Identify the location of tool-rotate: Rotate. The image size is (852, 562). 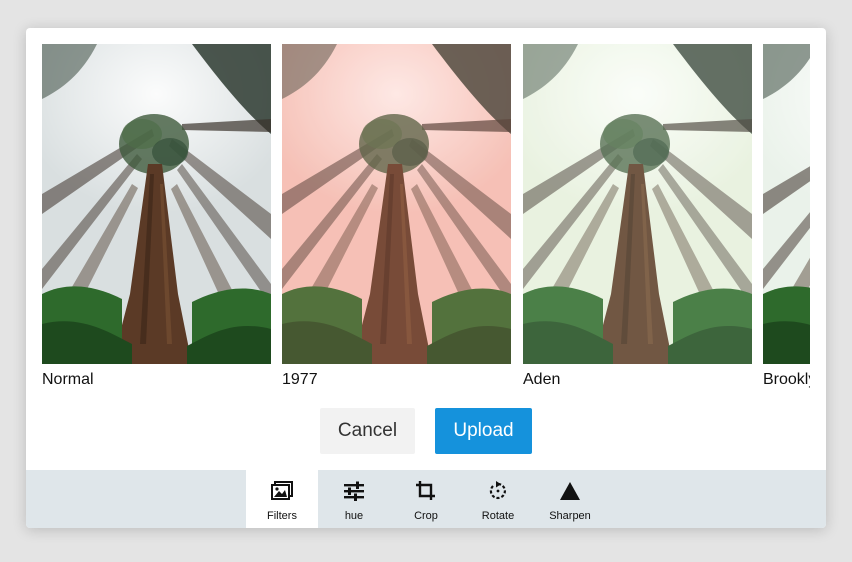
(498, 499).